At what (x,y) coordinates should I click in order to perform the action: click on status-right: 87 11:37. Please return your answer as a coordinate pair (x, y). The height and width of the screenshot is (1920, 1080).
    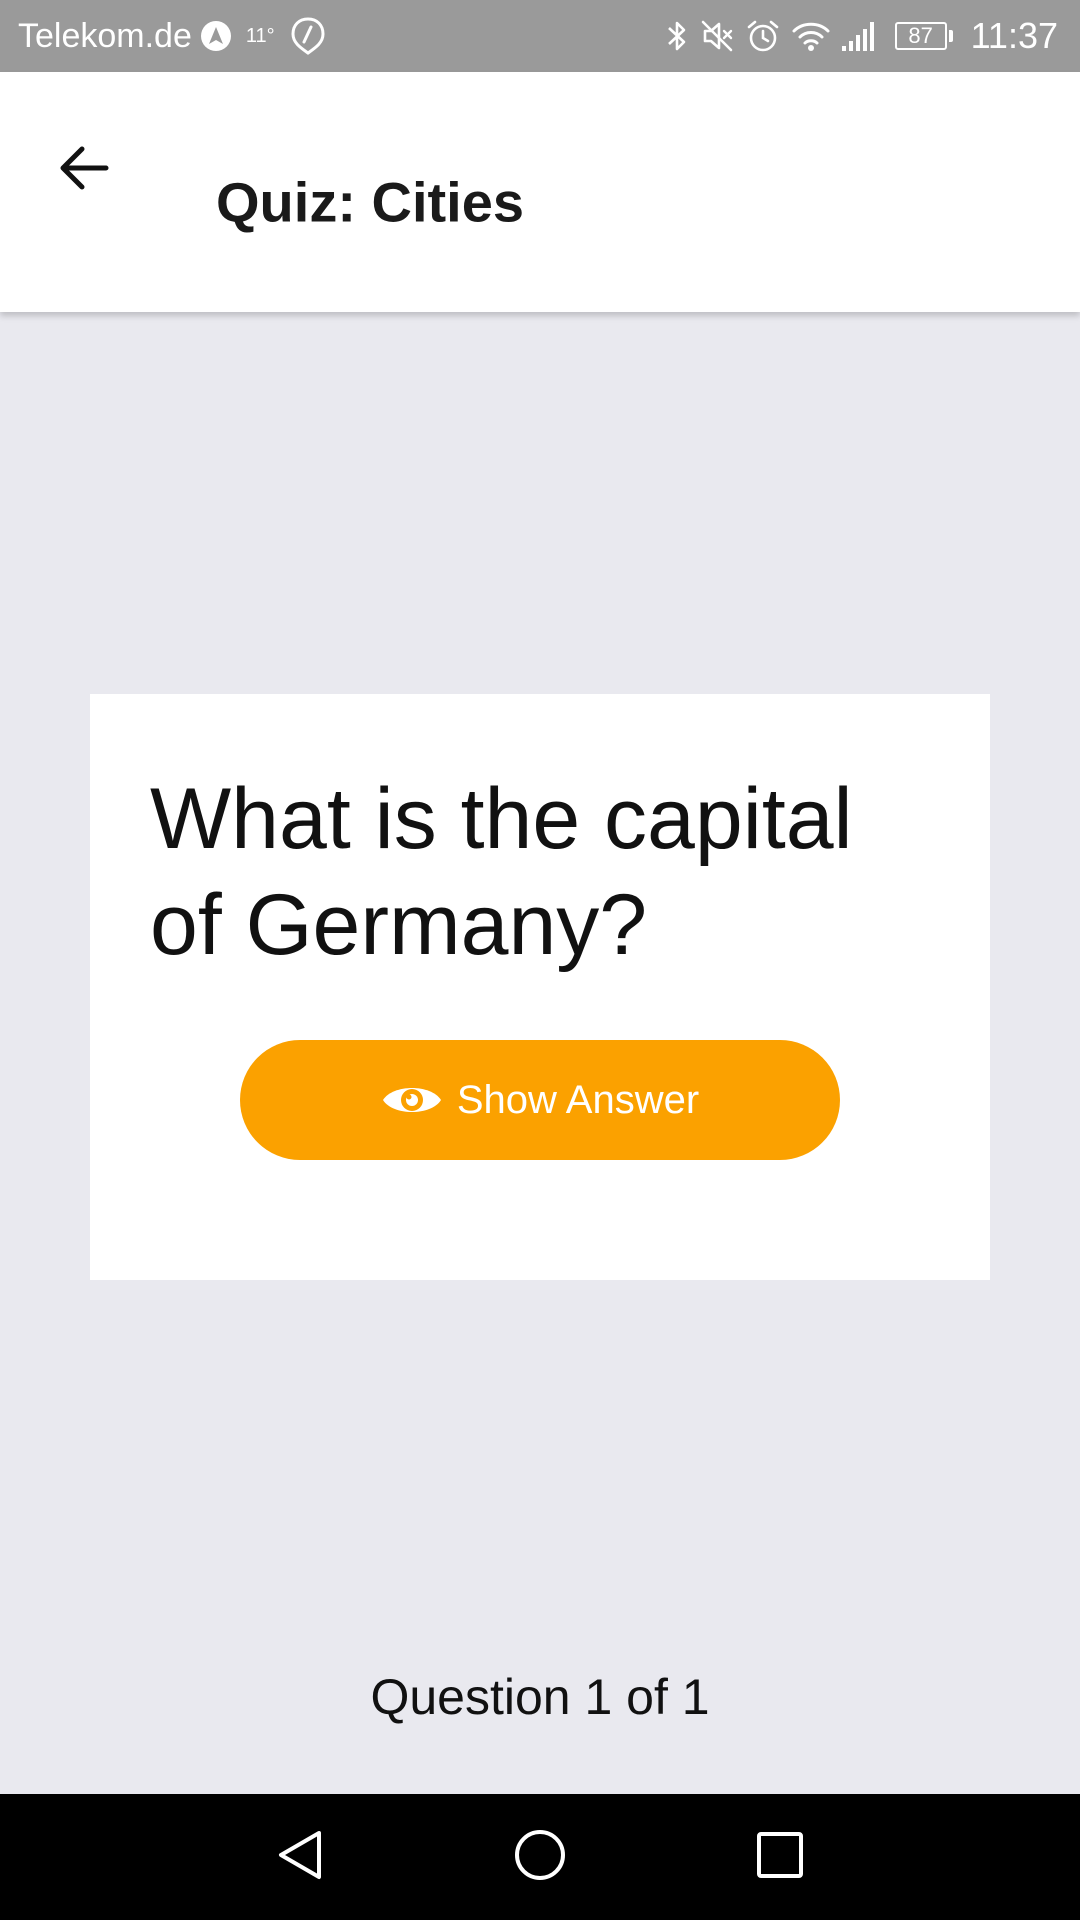
    Looking at the image, I should click on (861, 36).